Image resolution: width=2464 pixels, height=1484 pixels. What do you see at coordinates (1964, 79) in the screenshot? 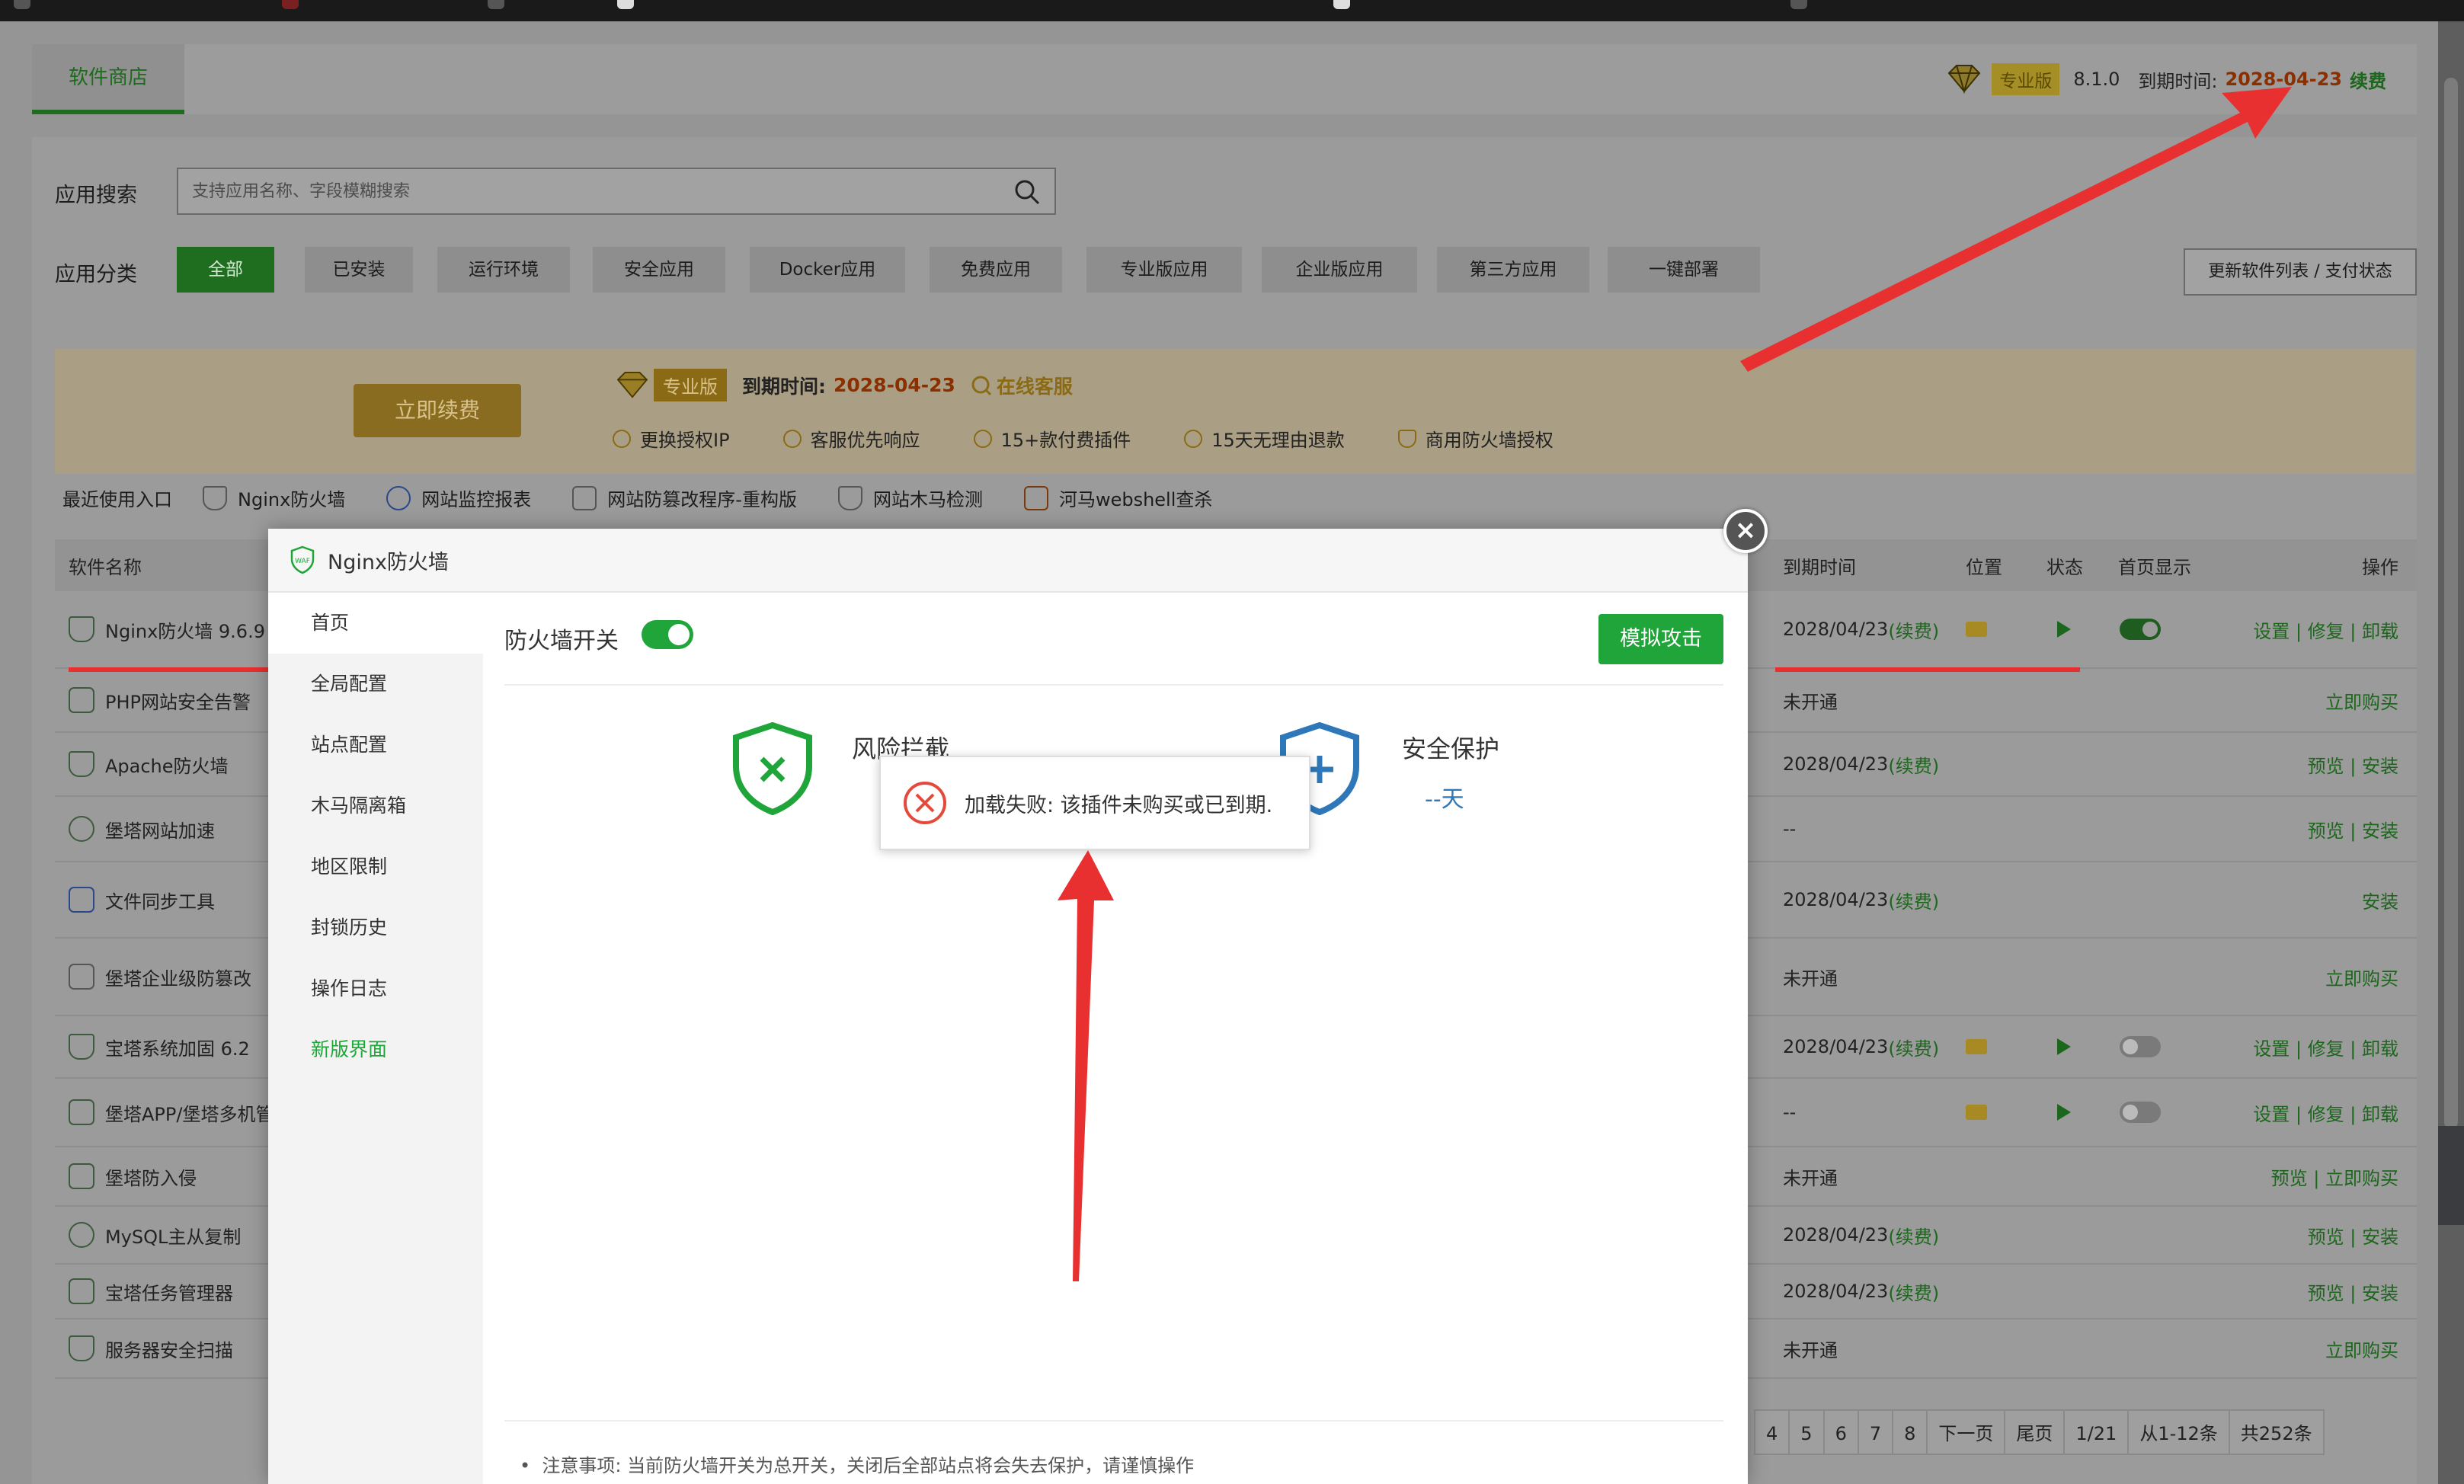
I see `diamond-icon` at bounding box center [1964, 79].